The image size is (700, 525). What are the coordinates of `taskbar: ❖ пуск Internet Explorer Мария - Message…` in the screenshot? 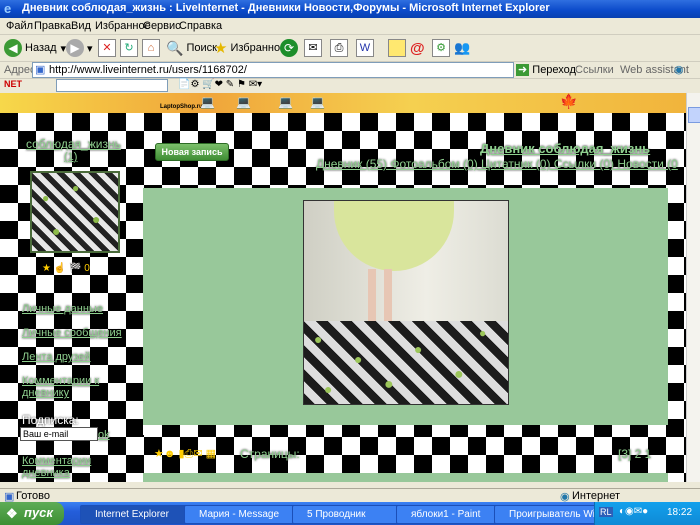 It's located at (350, 513).